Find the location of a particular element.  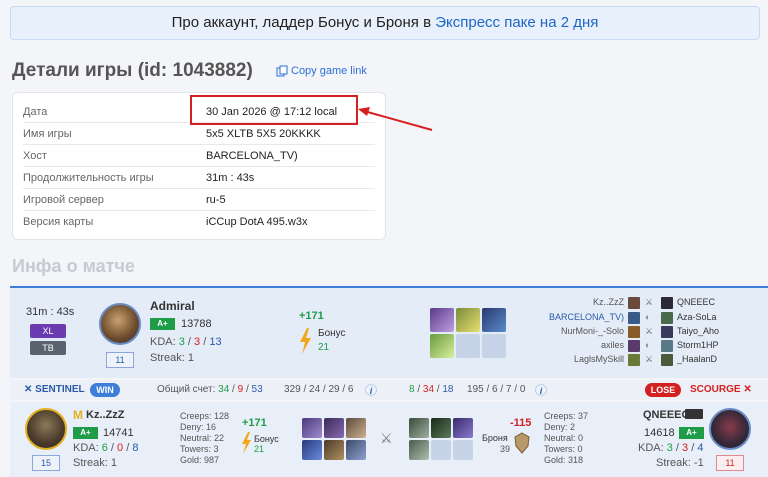

stat-gold: Gold: 987 is located at coordinates (200, 460).